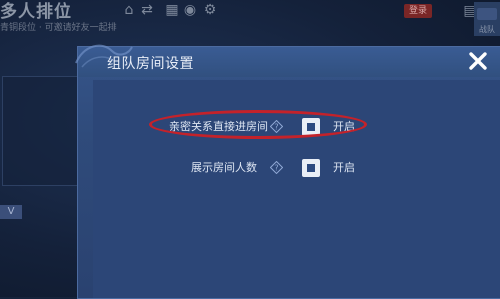  What do you see at coordinates (418, 11) in the screenshot?
I see `background-badge: 登录` at bounding box center [418, 11].